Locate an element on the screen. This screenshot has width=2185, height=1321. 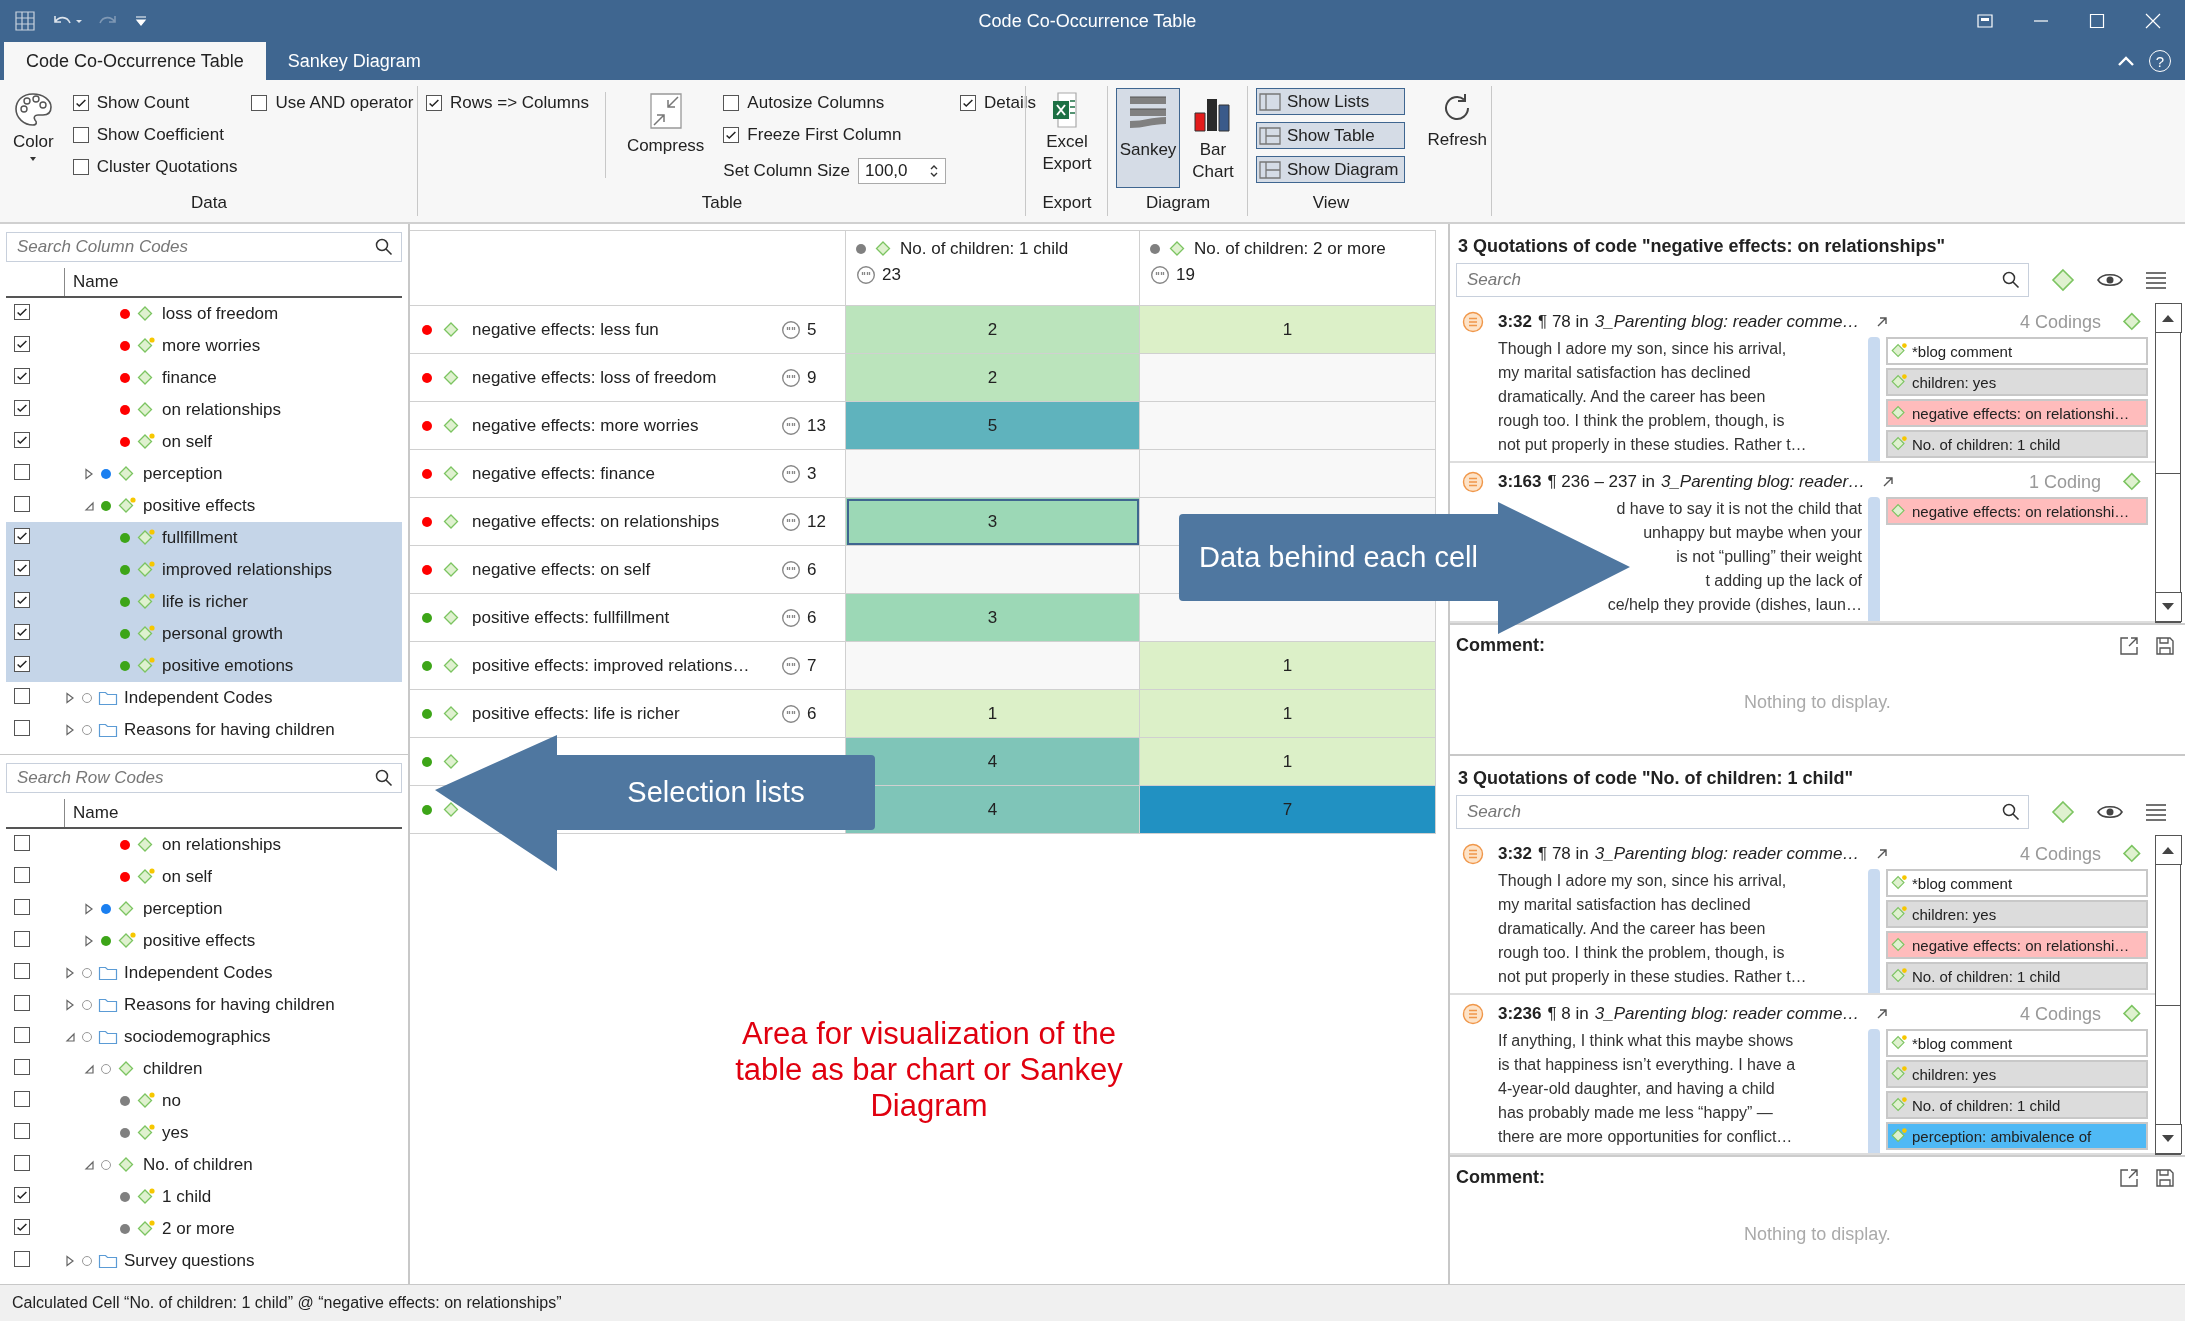
maximize-icon is located at coordinates (2097, 21).